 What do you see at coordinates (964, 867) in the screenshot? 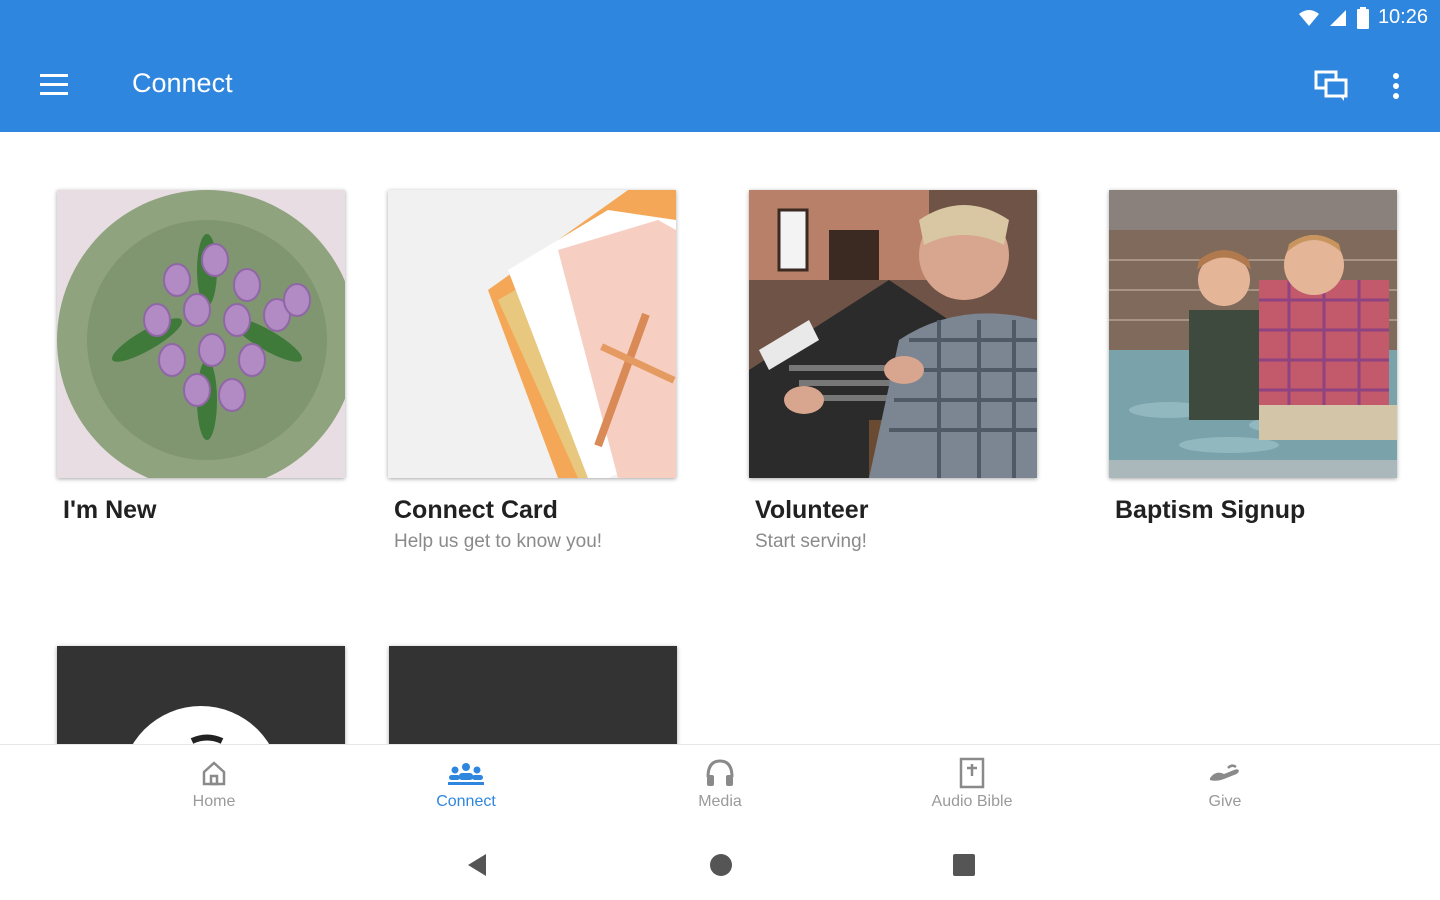
I see `recents-icon` at bounding box center [964, 867].